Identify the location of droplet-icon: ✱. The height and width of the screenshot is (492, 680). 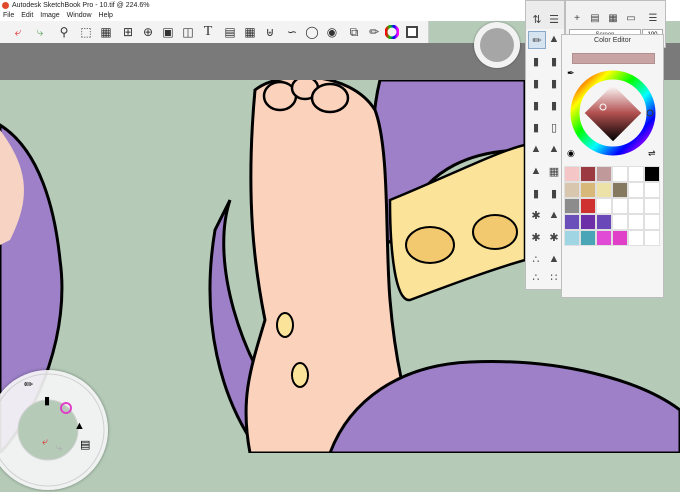
(536, 215).